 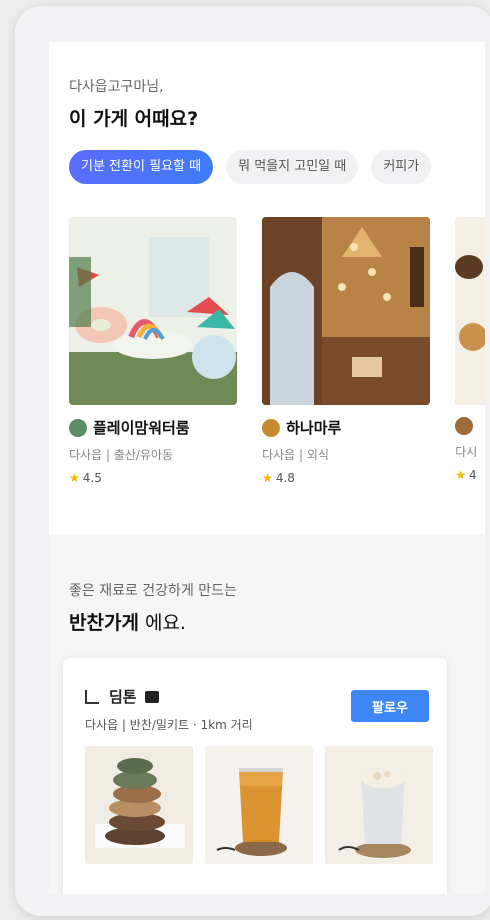 I want to click on store-card: 하나마루 다사읍 | 외식 ★ 4.8, so click(x=346, y=351).